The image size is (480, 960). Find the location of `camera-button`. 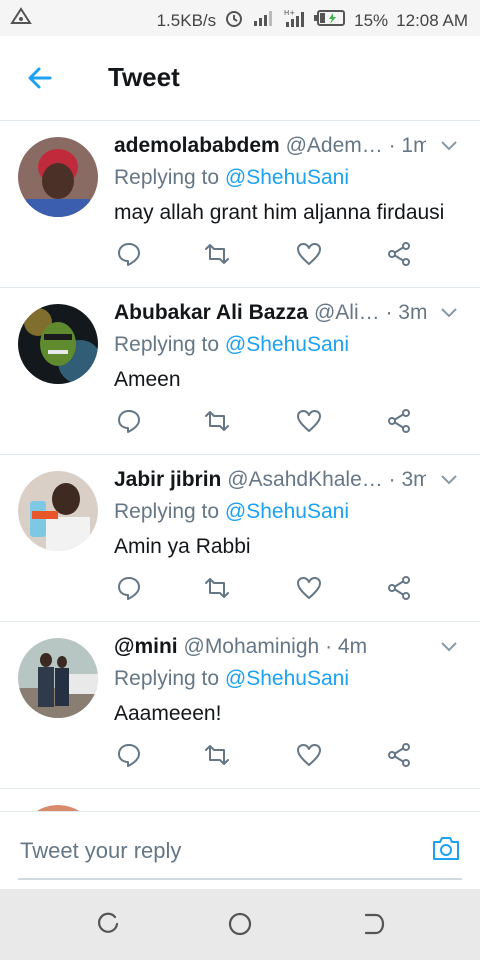

camera-button is located at coordinates (446, 848).